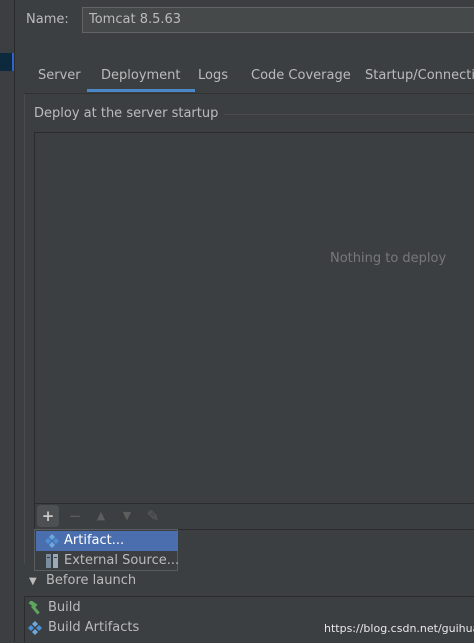 Image resolution: width=474 pixels, height=643 pixels. What do you see at coordinates (91, 580) in the screenshot?
I see `before-launch-title: Before launch` at bounding box center [91, 580].